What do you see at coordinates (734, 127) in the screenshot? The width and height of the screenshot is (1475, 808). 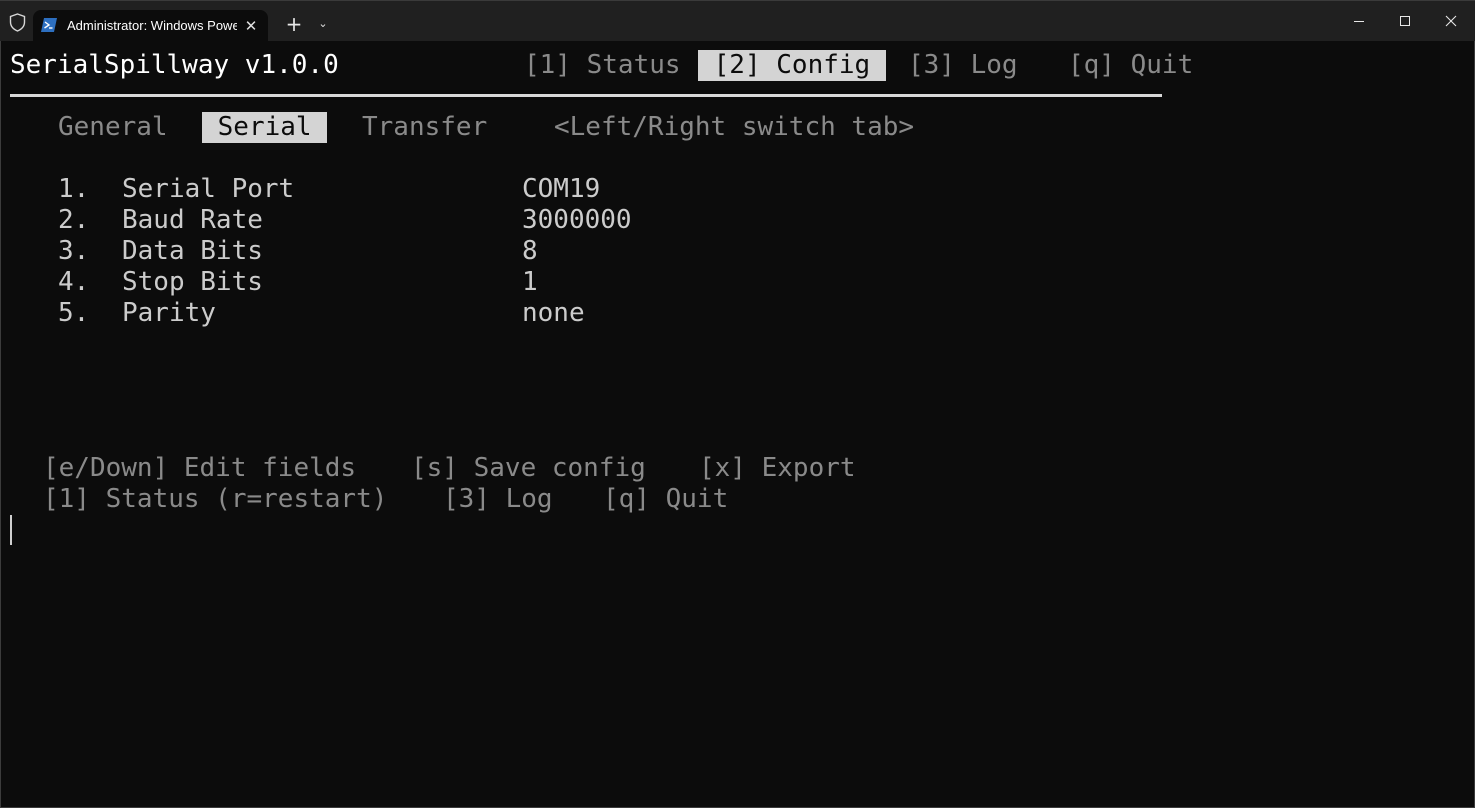 I see `subtab-hint: <Left/Right switch tab>` at bounding box center [734, 127].